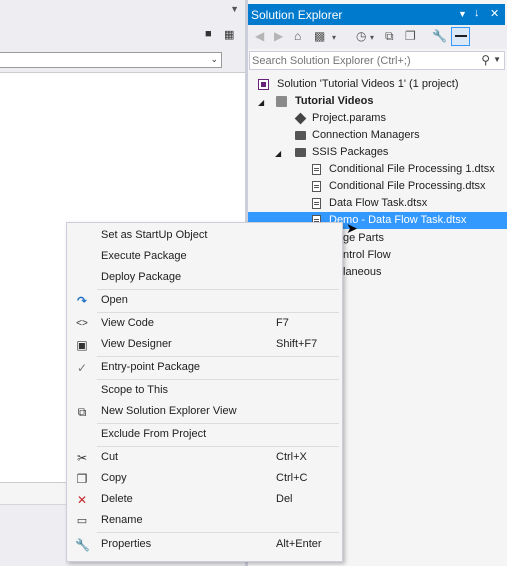  Describe the element at coordinates (204, 545) in the screenshot. I see `menu-item-properties: 🔧 Properties Alt+Enter` at that location.